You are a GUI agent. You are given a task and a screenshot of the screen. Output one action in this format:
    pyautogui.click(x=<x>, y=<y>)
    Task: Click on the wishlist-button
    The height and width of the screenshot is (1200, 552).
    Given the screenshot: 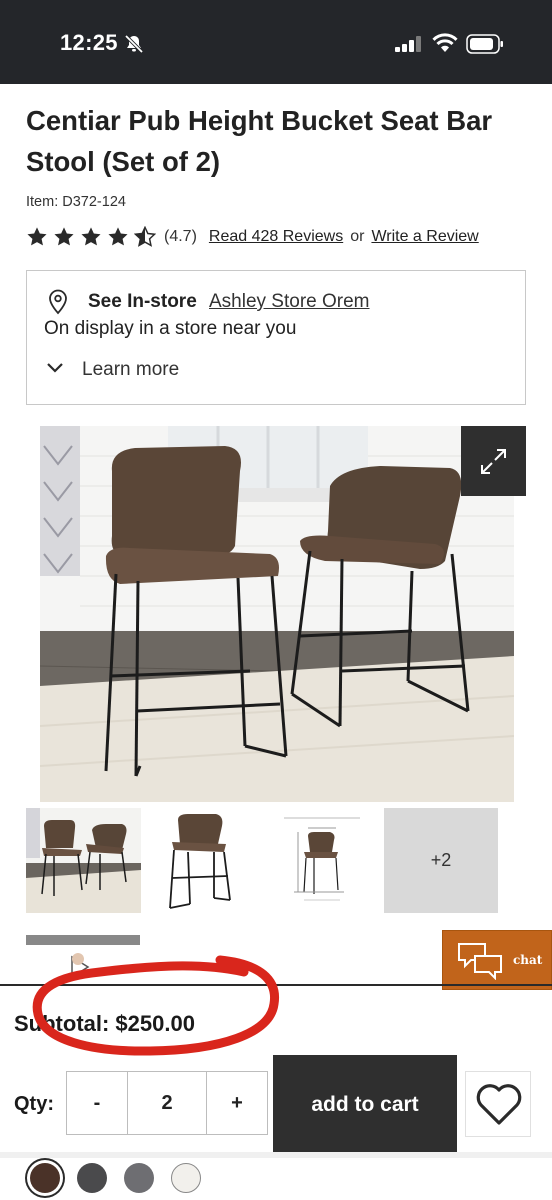 What is the action you would take?
    pyautogui.click(x=498, y=1104)
    